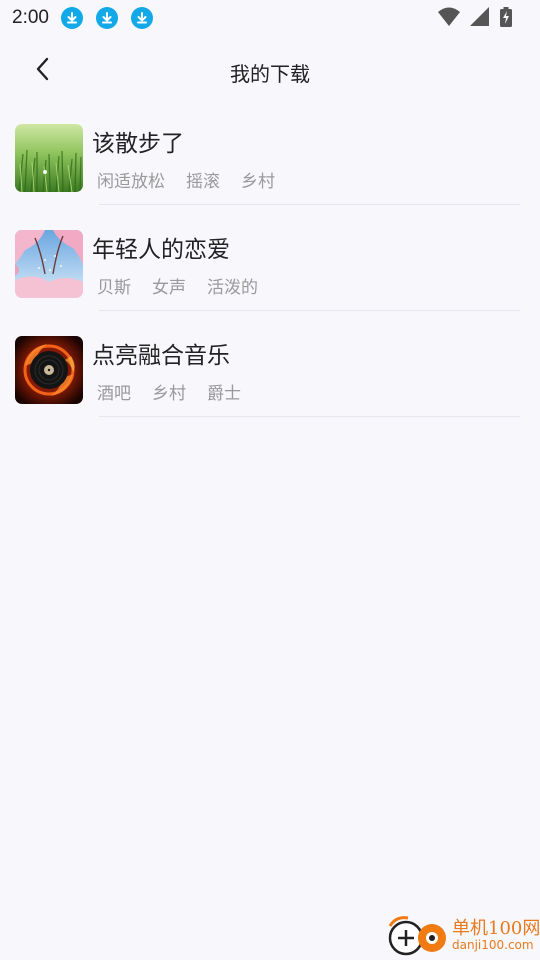 This screenshot has height=960, width=540. Describe the element at coordinates (506, 19) in the screenshot. I see `battery-charging-icon` at that location.